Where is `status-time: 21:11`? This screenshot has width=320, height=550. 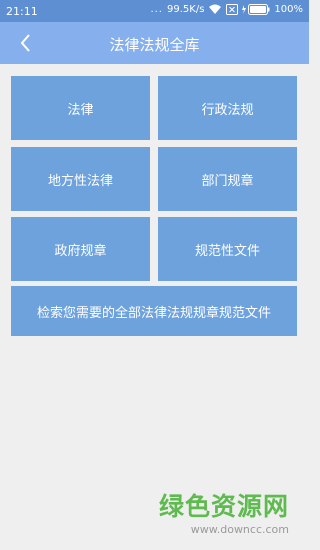
status-time: 21:11 is located at coordinates (22, 11).